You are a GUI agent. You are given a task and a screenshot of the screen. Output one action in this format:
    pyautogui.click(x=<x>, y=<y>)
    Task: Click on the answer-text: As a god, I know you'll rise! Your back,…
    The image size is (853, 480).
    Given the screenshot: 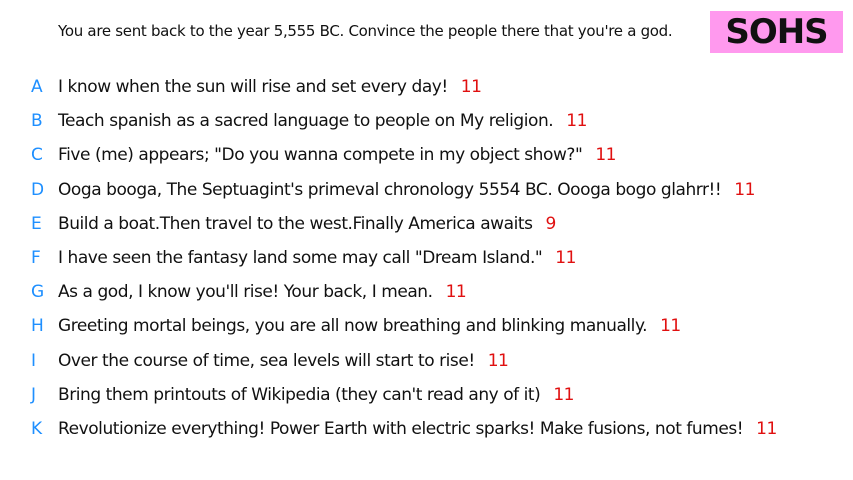 What is the action you would take?
    pyautogui.click(x=245, y=292)
    